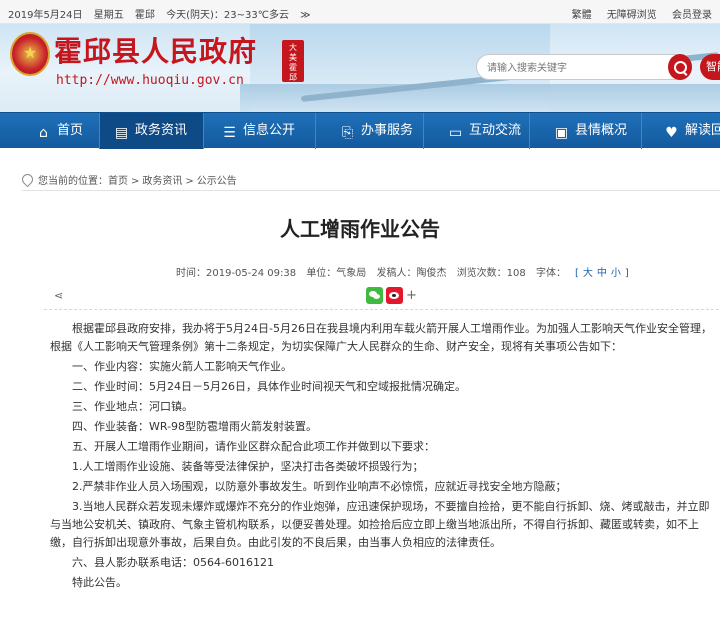 This screenshot has height=625, width=720. What do you see at coordinates (681, 131) in the screenshot?
I see `nav-item-interpretation: ♥ 解读回应` at bounding box center [681, 131].